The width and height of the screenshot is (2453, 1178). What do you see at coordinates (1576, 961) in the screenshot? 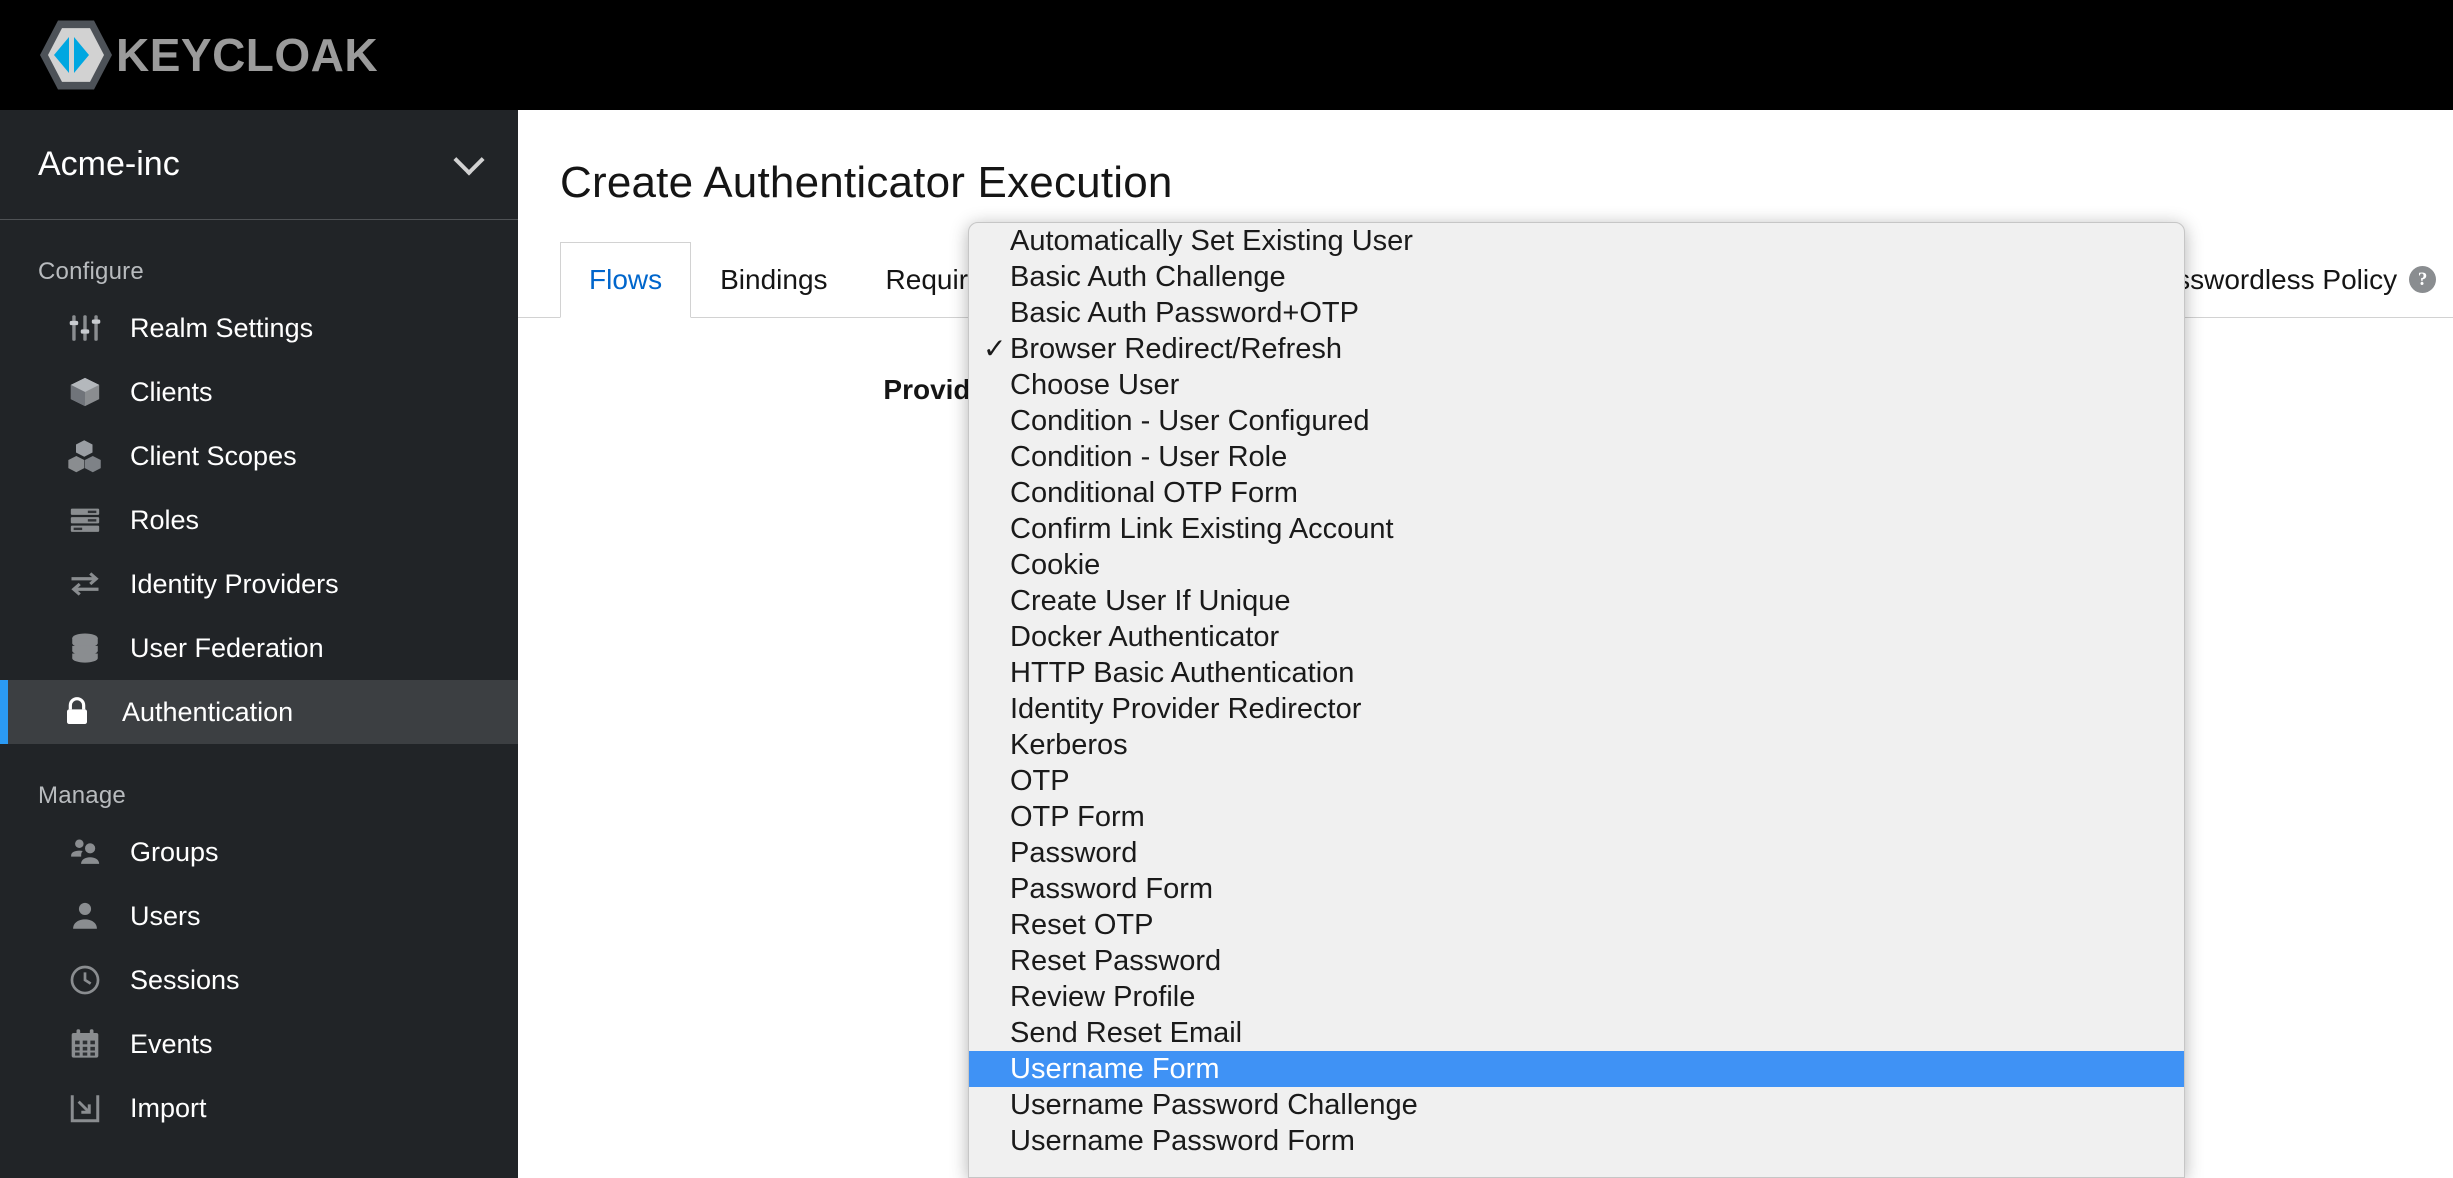
I see `dropdown-option: Reset Password` at bounding box center [1576, 961].